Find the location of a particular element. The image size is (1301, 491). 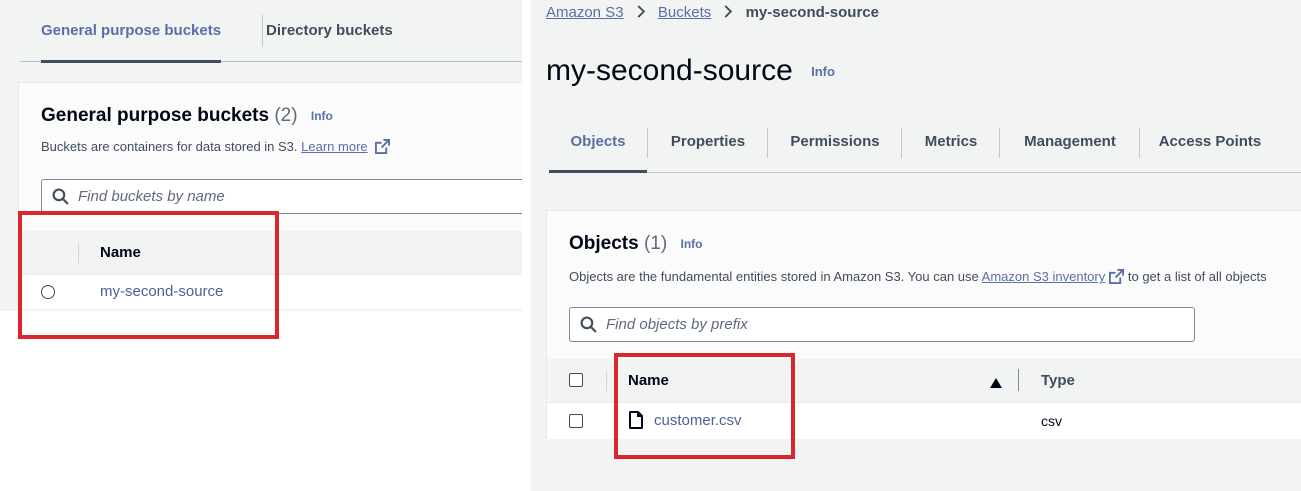

card-title: General purpose buckets (2) Info is located at coordinates (187, 116).